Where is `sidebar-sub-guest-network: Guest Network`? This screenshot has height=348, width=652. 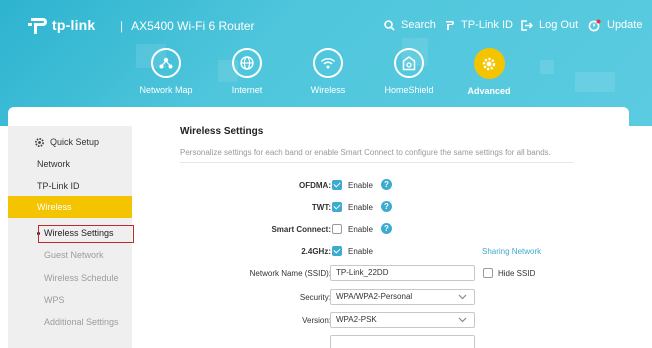 sidebar-sub-guest-network: Guest Network is located at coordinates (70, 255).